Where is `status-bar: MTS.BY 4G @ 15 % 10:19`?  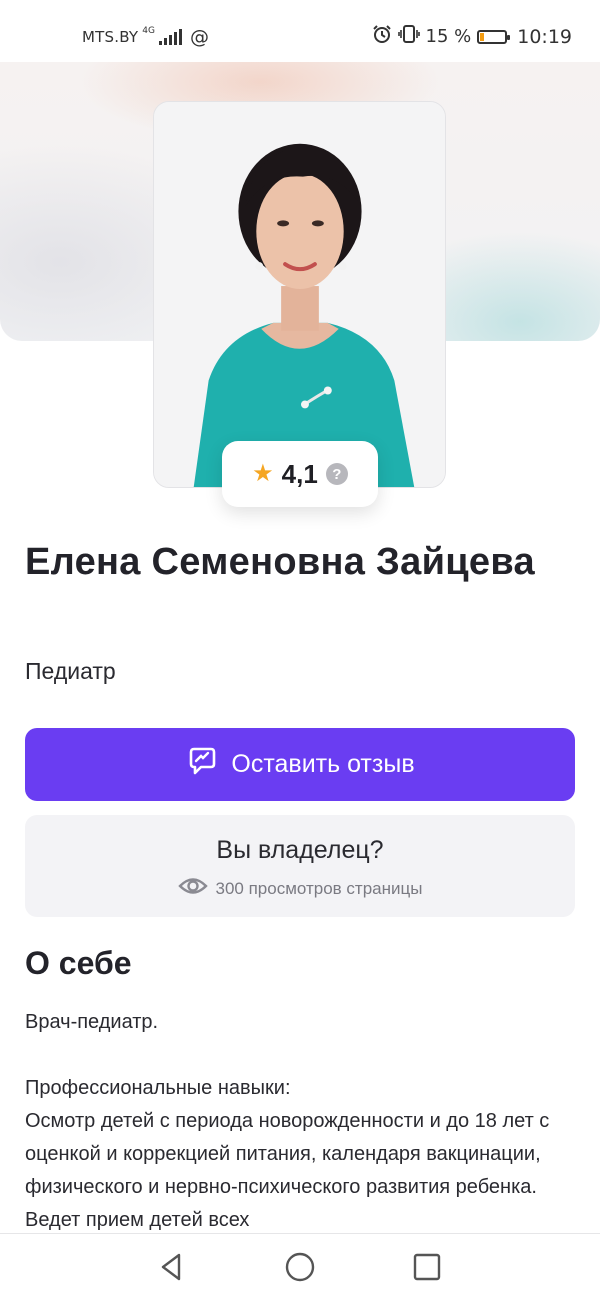 status-bar: MTS.BY 4G @ 15 % 10:19 is located at coordinates (300, 31).